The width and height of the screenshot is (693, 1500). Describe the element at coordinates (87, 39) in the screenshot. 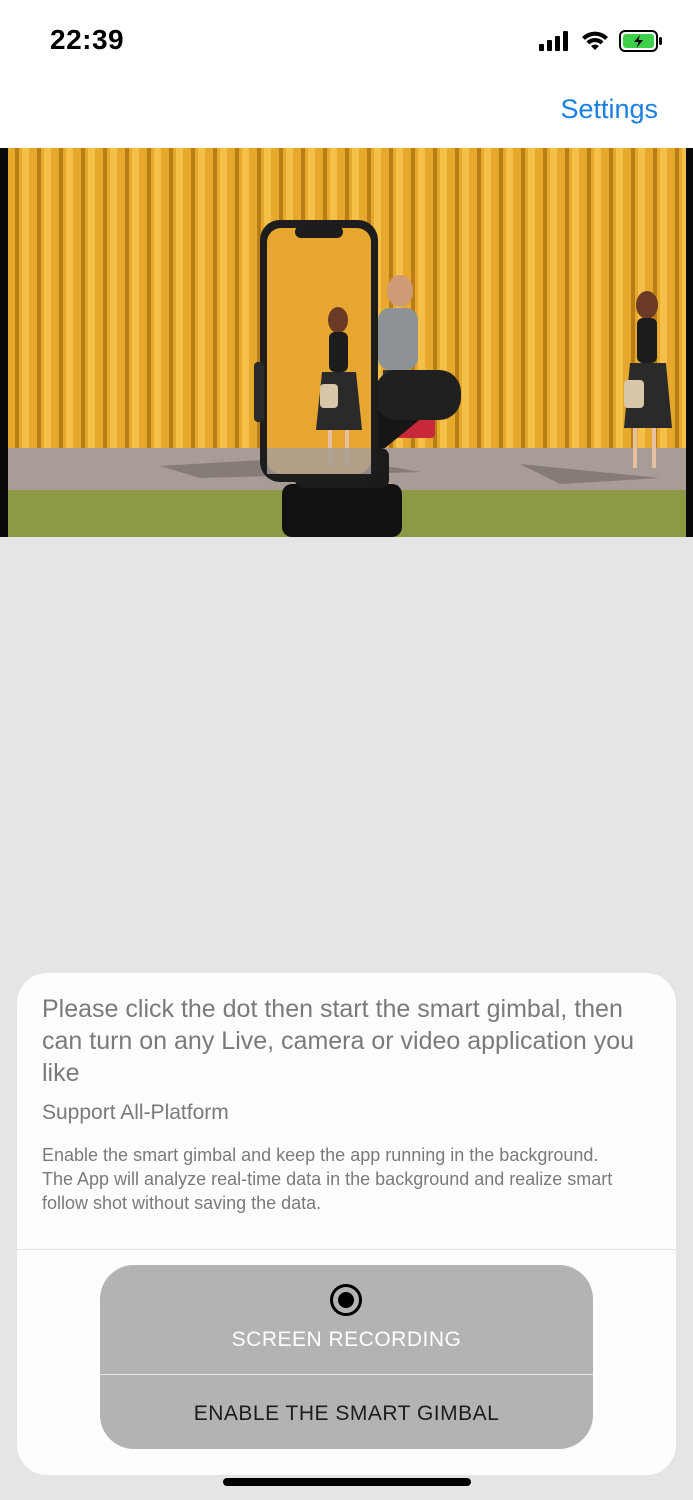

I see `status-time: 22:39` at that location.